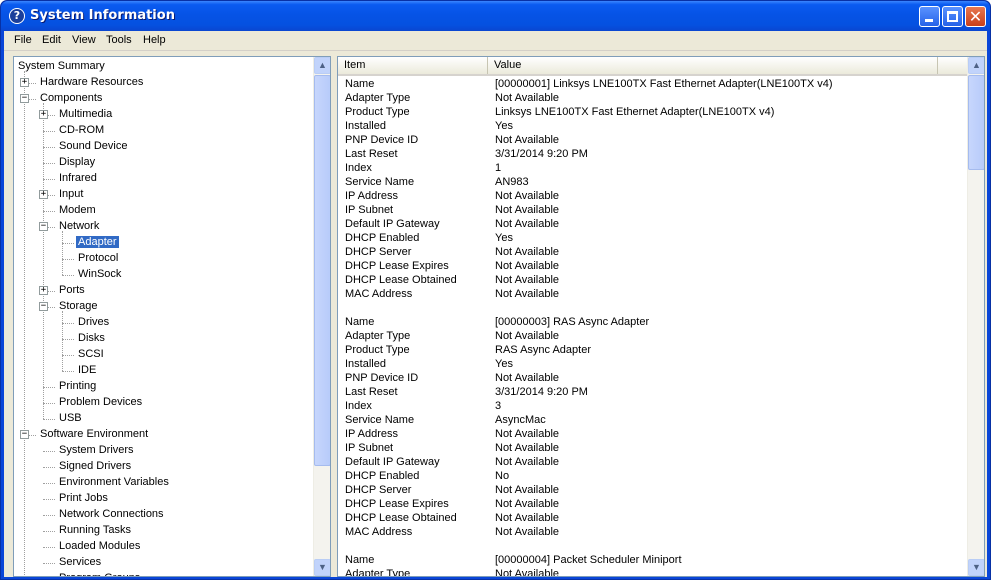 The image size is (993, 584). I want to click on table-row: Index 3, so click(653, 406).